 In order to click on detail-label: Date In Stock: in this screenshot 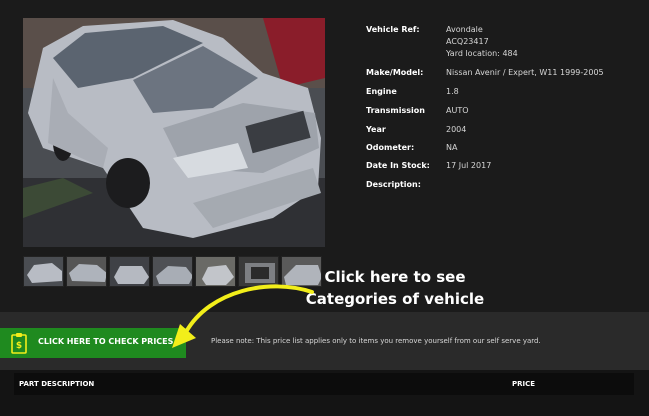, I will do `click(398, 165)`.